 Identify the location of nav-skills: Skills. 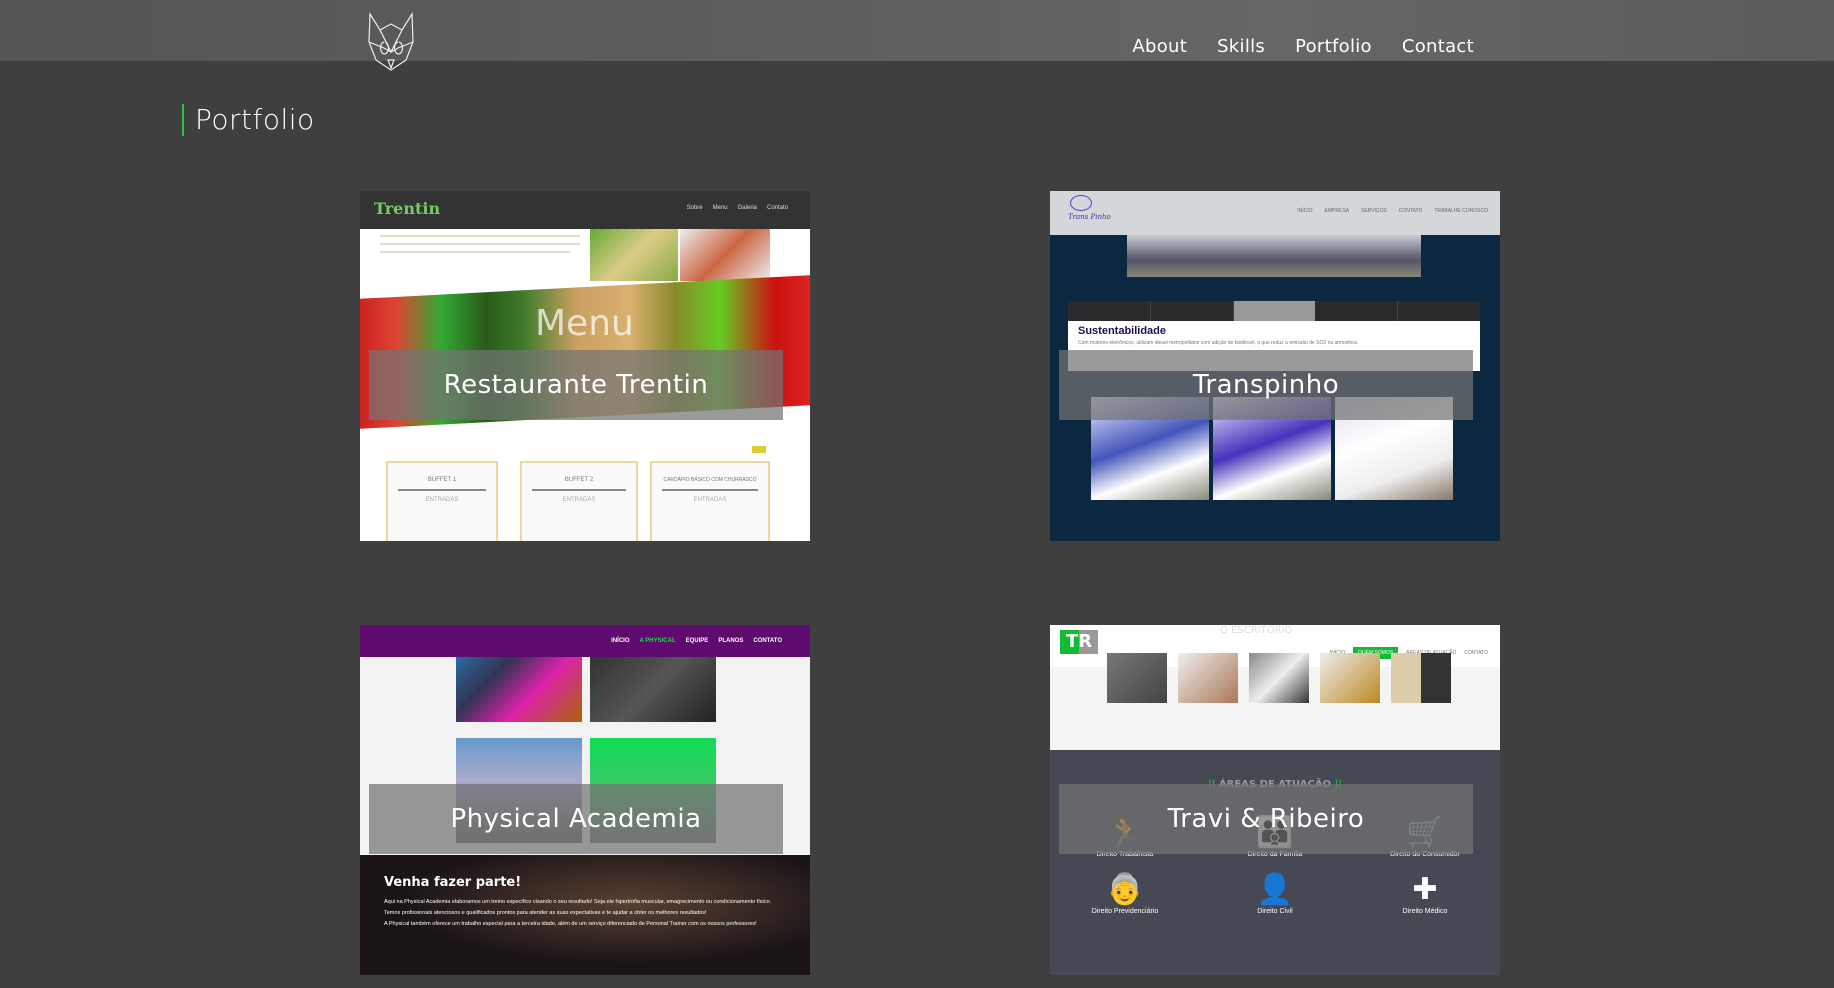
(1241, 46).